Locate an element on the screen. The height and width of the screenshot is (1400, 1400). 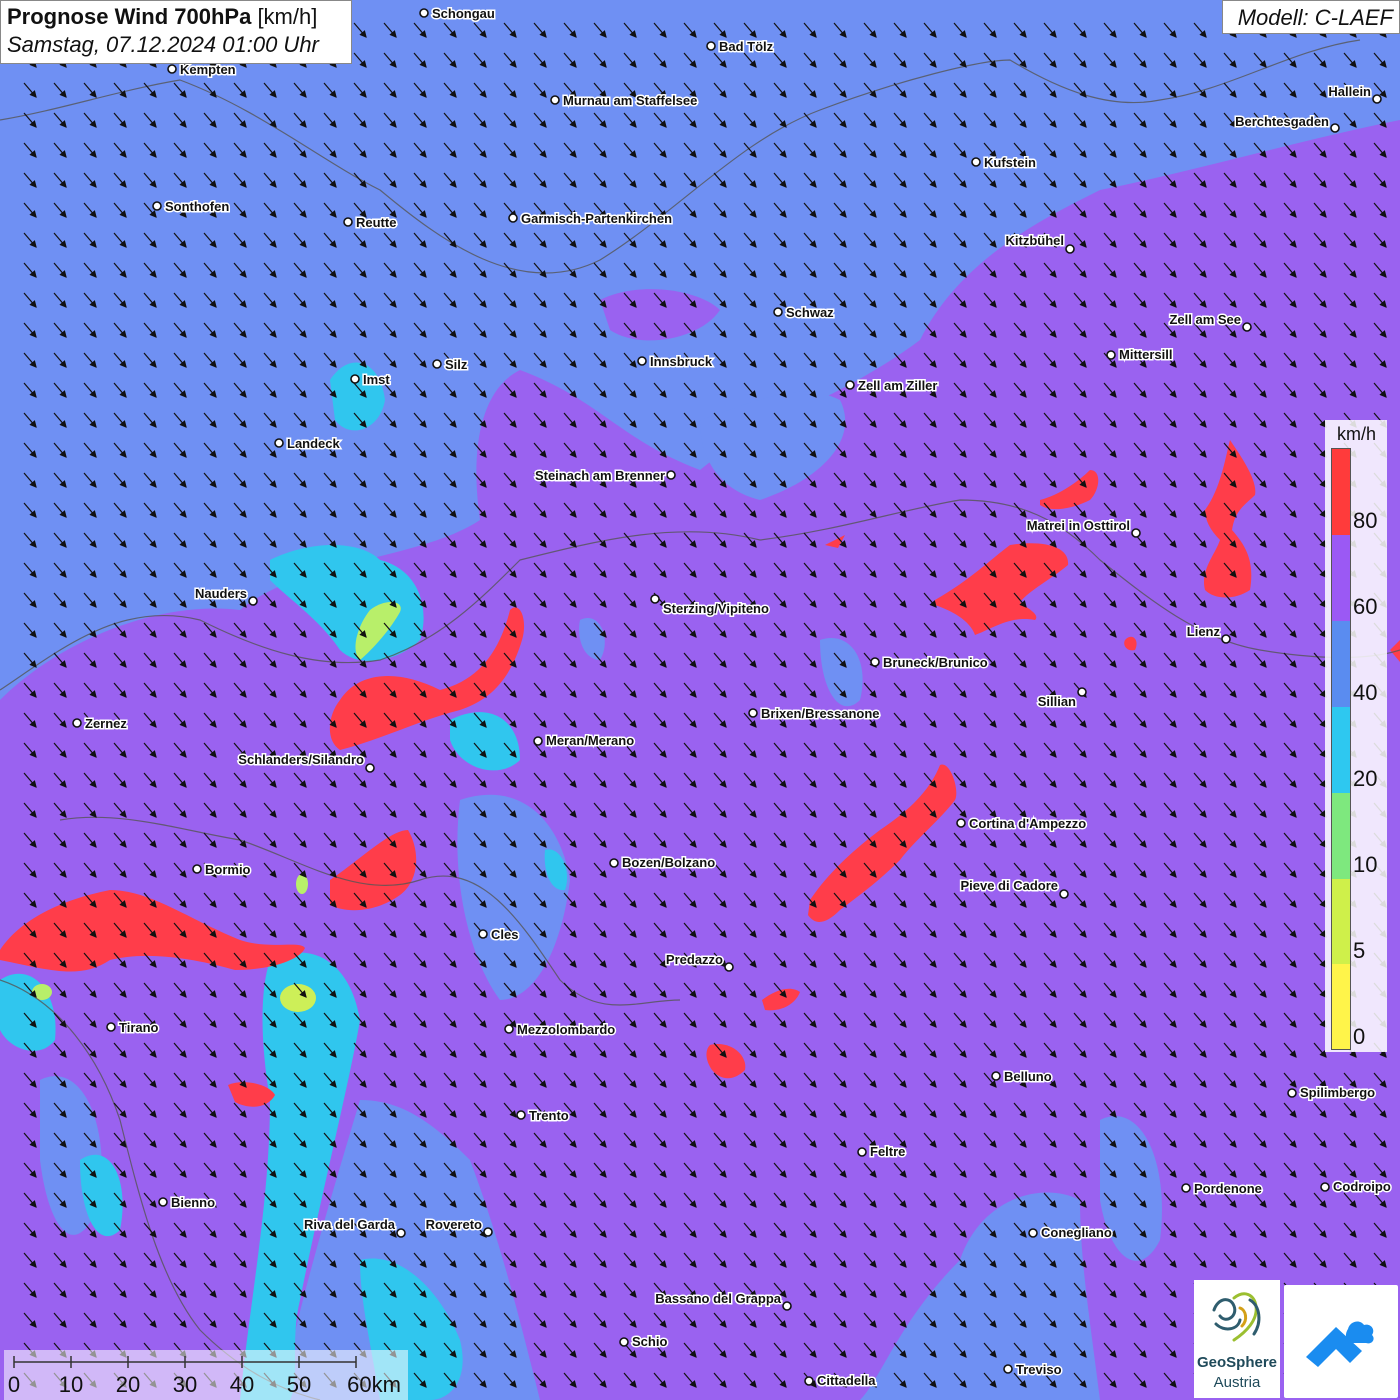
city-label-lienz: Lienz is located at coordinates (1204, 631).